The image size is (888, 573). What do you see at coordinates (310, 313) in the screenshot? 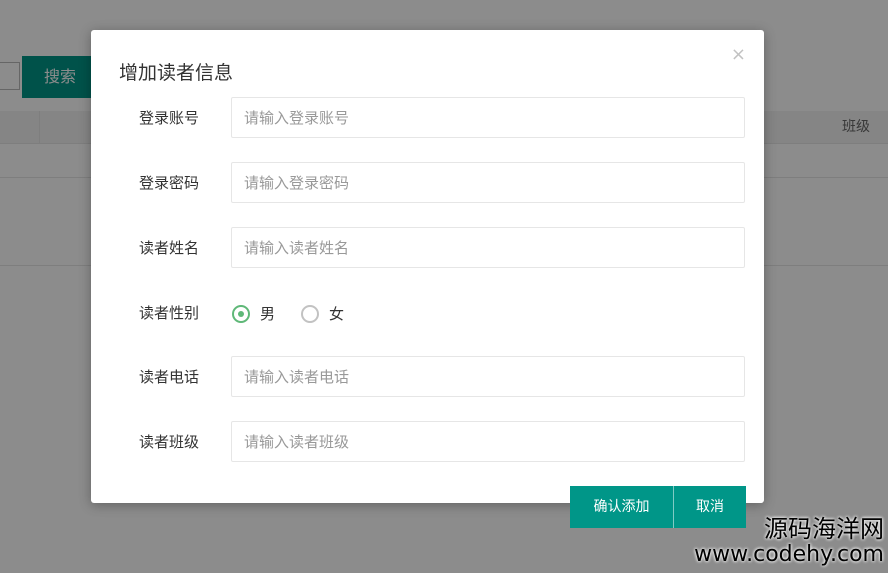
I see `radio-unchecked-icon` at bounding box center [310, 313].